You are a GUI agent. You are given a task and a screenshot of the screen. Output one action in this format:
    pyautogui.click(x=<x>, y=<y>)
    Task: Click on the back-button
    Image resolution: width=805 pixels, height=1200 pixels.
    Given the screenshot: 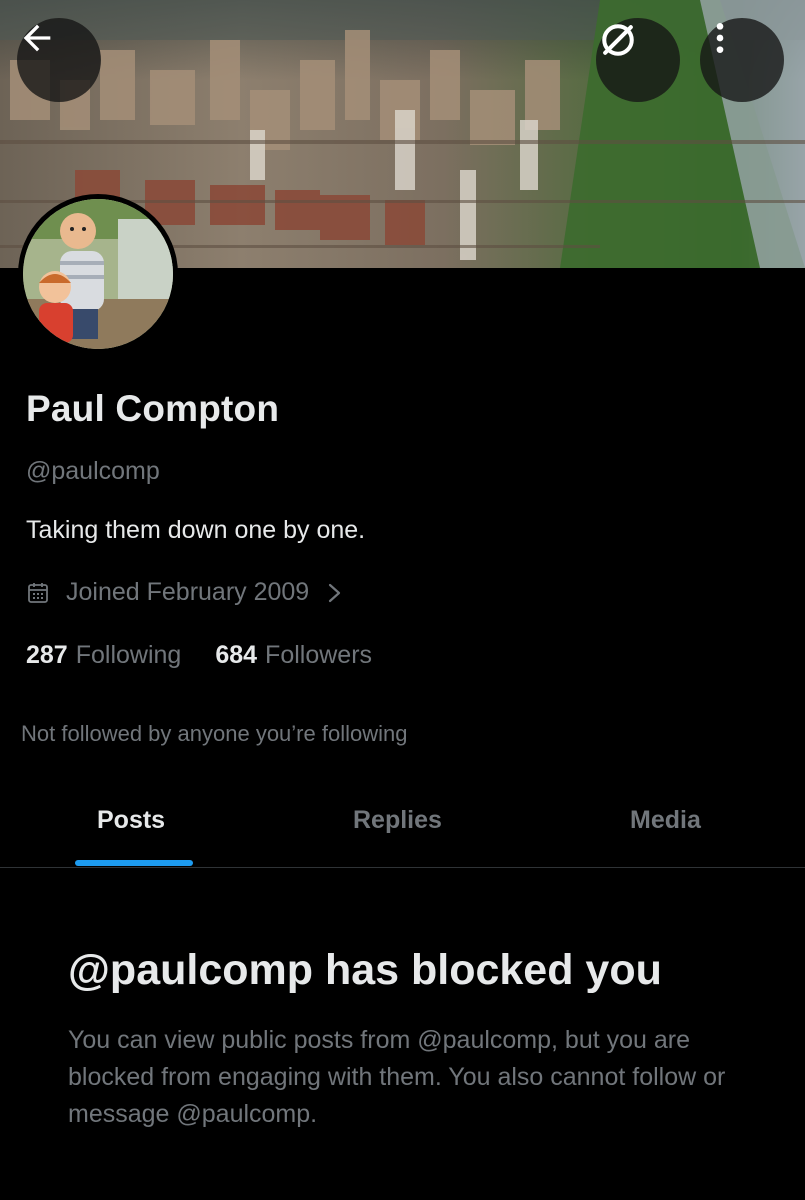 What is the action you would take?
    pyautogui.click(x=59, y=60)
    